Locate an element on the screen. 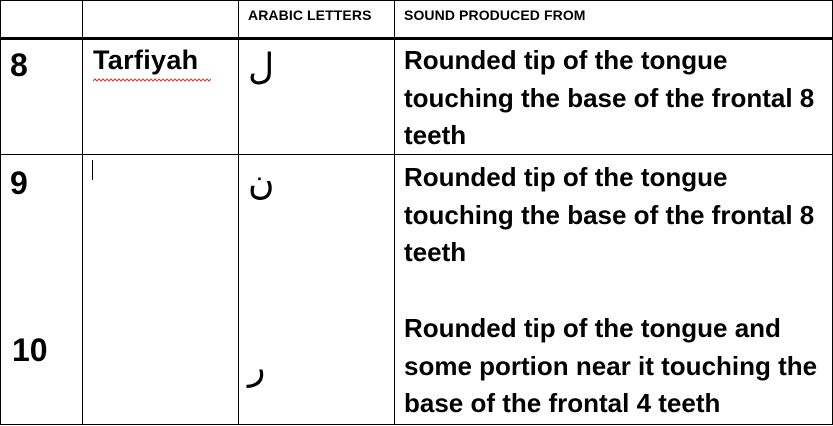 This screenshot has width=833, height=426. row-9-number: 9 is located at coordinates (19, 183).